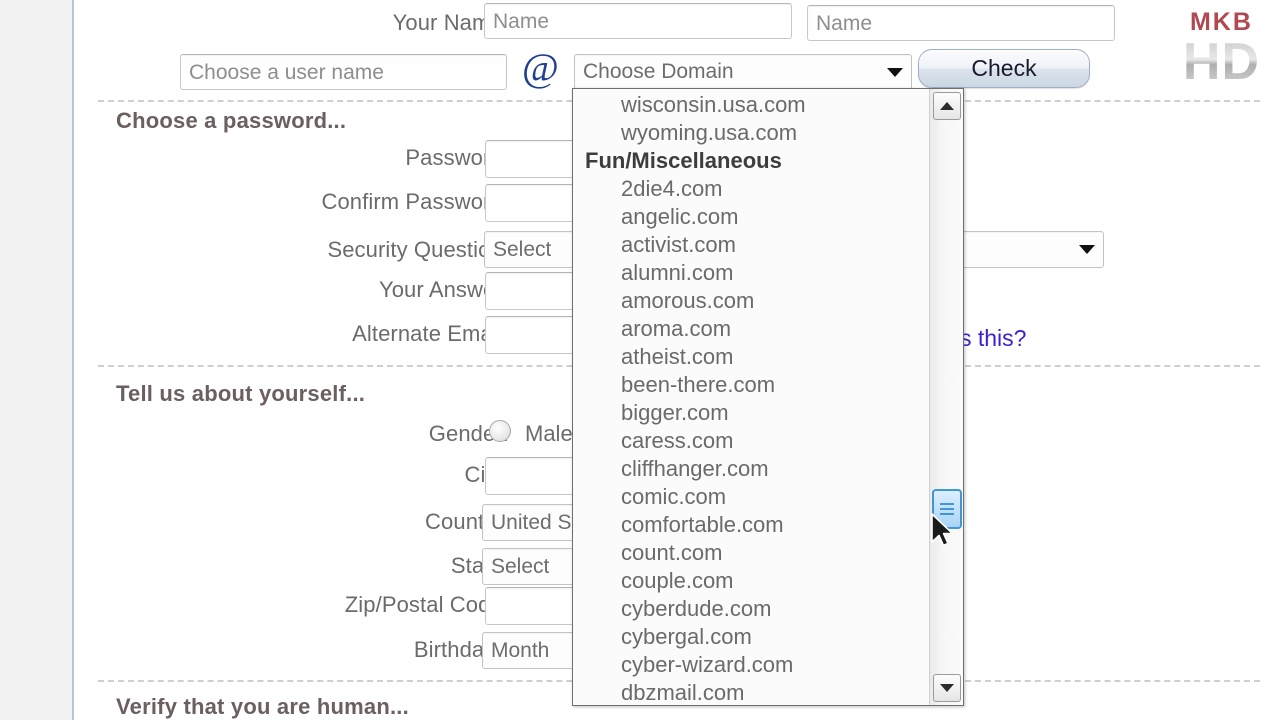 Image resolution: width=1280 pixels, height=720 pixels. What do you see at coordinates (751, 581) in the screenshot?
I see `domain-option: couple.com` at bounding box center [751, 581].